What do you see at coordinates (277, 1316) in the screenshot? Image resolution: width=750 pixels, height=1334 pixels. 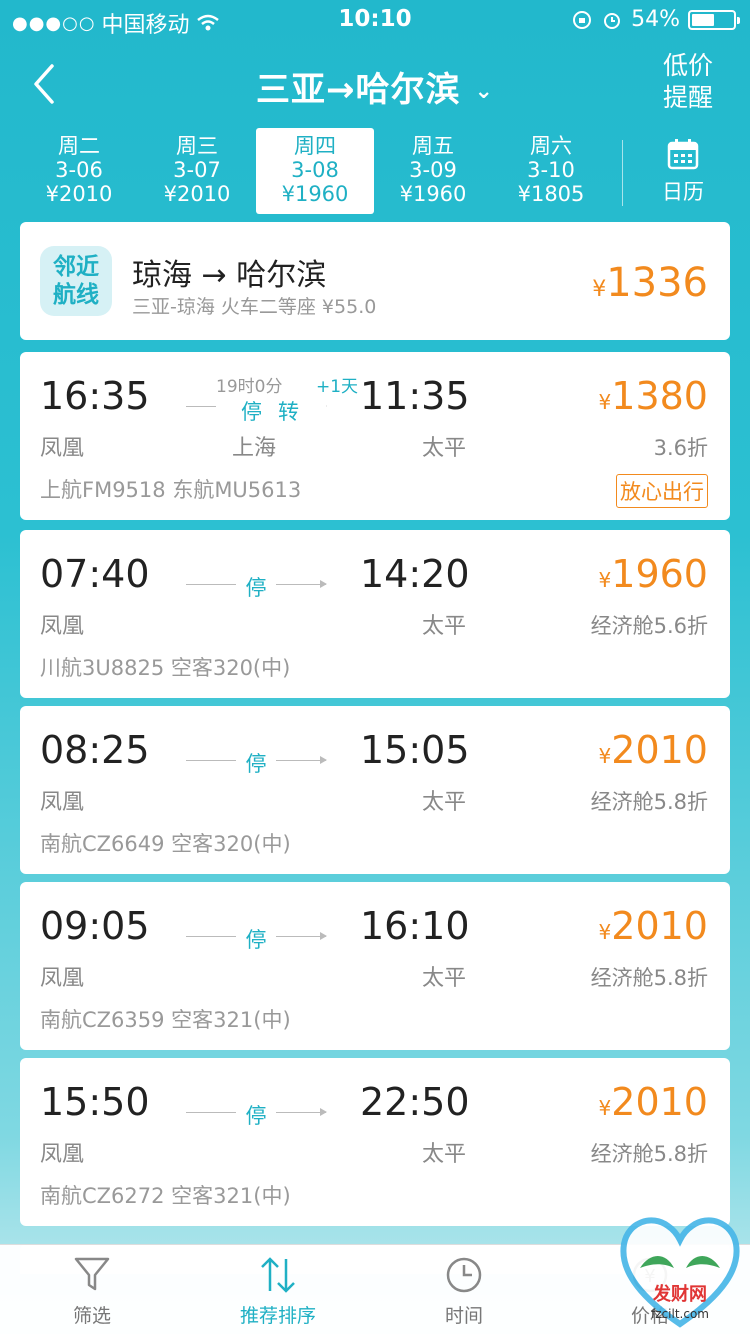 I see `tab-recommend-label: 推荐排序` at bounding box center [277, 1316].